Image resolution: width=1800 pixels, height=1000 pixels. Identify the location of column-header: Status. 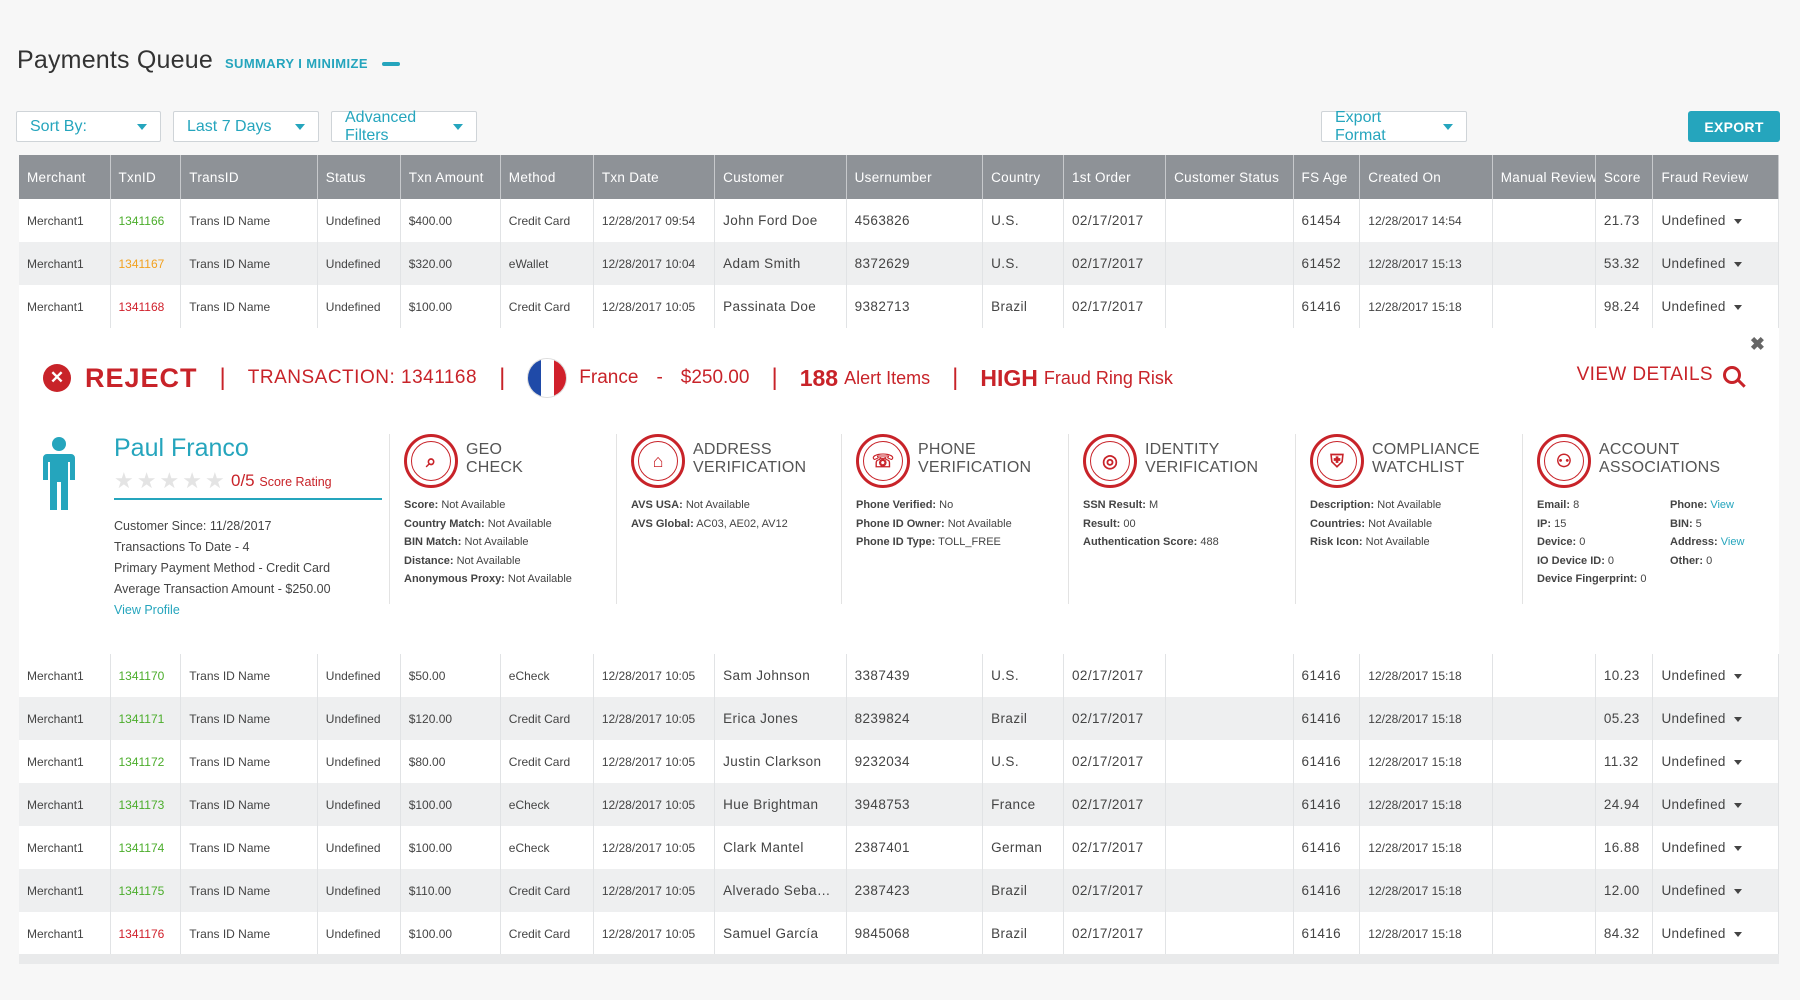
(359, 177).